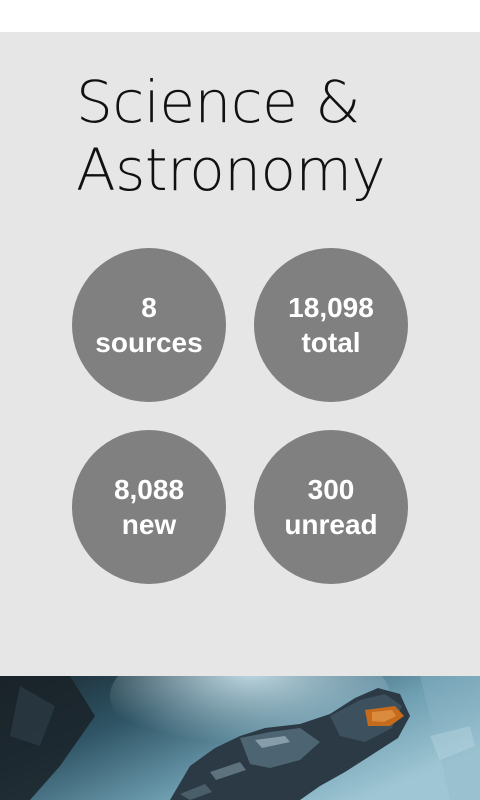 This screenshot has width=480, height=800. I want to click on unread-count-tile: 300 unread, so click(331, 507).